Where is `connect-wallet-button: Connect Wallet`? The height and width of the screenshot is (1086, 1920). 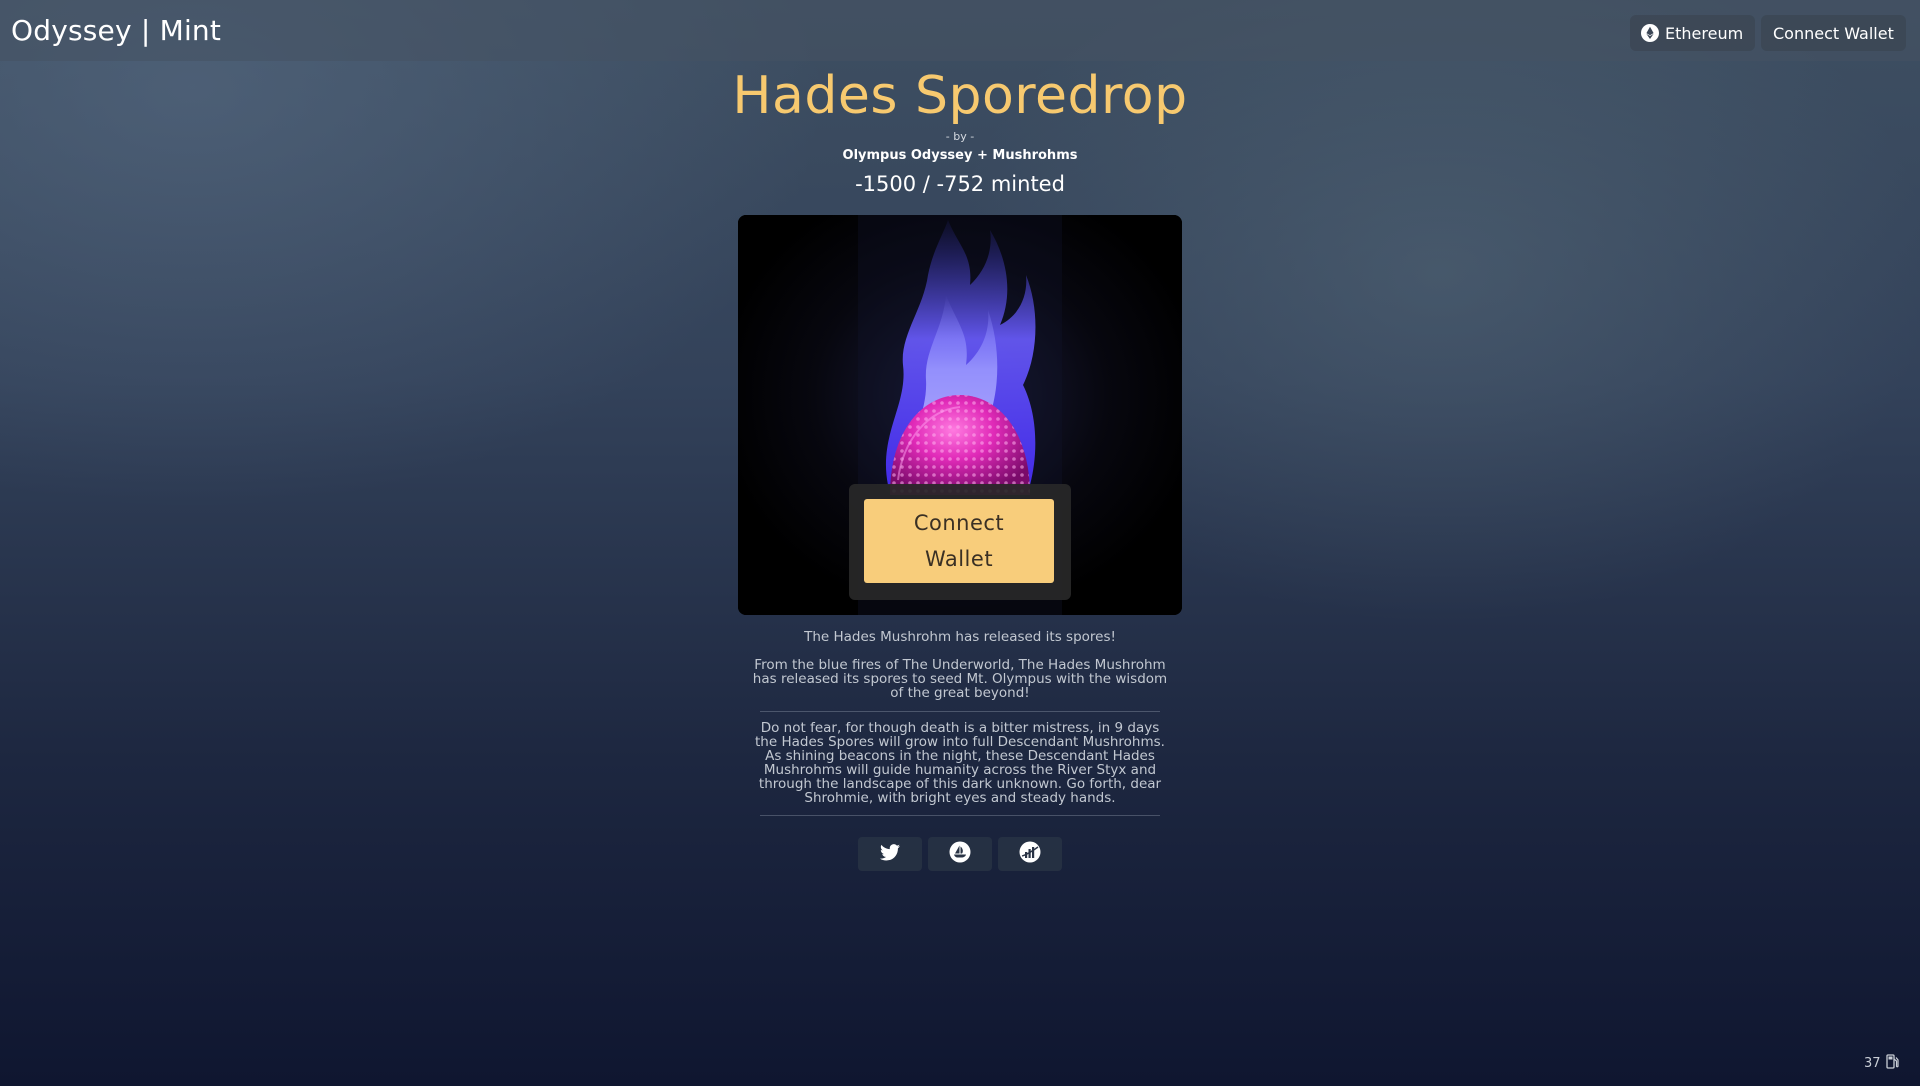
connect-wallet-button: Connect Wallet is located at coordinates (959, 541).